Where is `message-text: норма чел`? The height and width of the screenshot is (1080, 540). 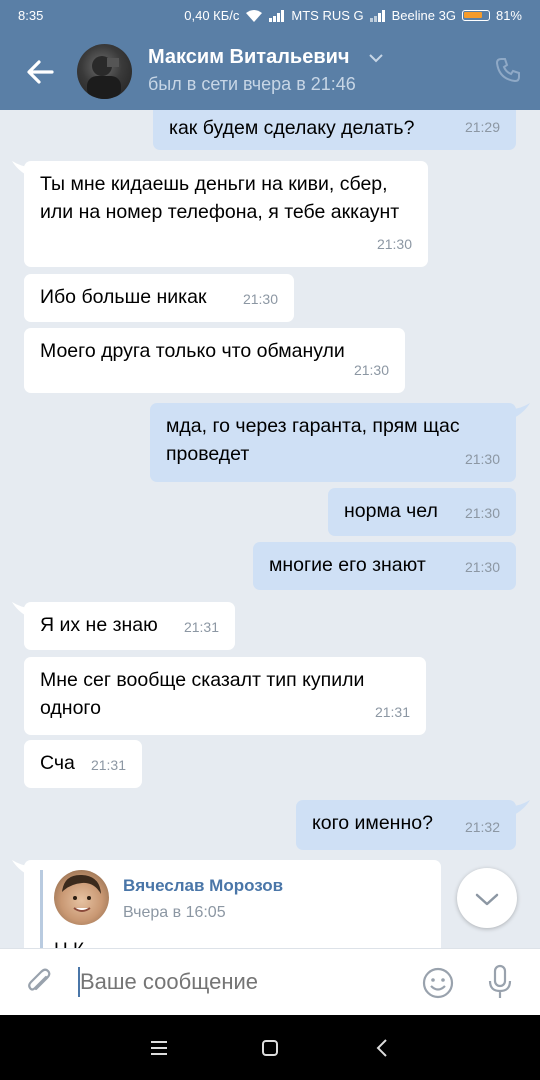 message-text: норма чел is located at coordinates (391, 511).